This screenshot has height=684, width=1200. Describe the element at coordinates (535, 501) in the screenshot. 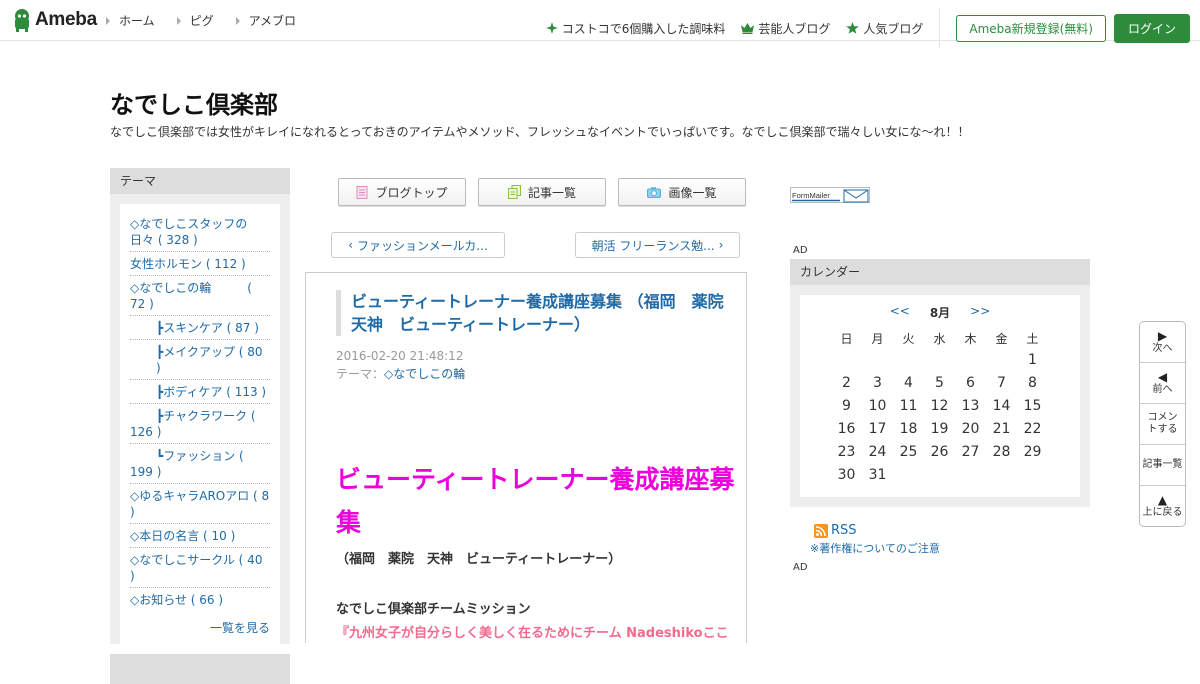

I see `article-heading: ビューティートレーナー養成講座募集` at that location.